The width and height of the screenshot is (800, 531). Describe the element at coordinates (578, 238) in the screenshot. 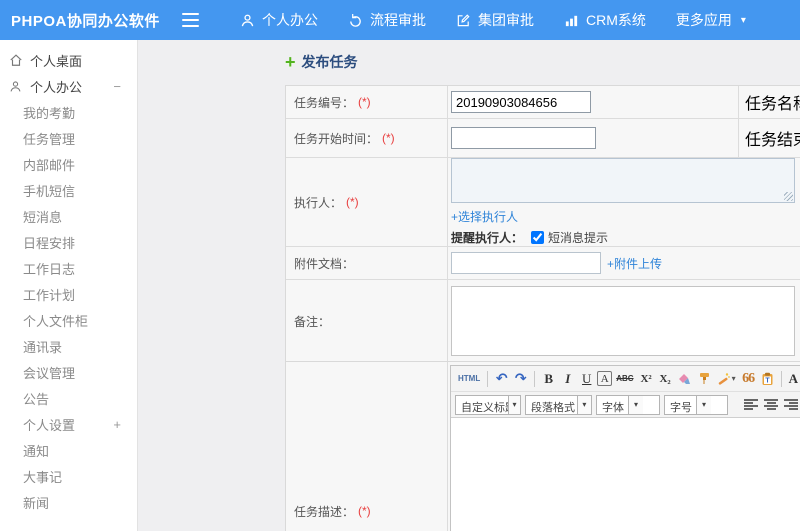

I see `sms-remind-label: 短消息提示` at that location.